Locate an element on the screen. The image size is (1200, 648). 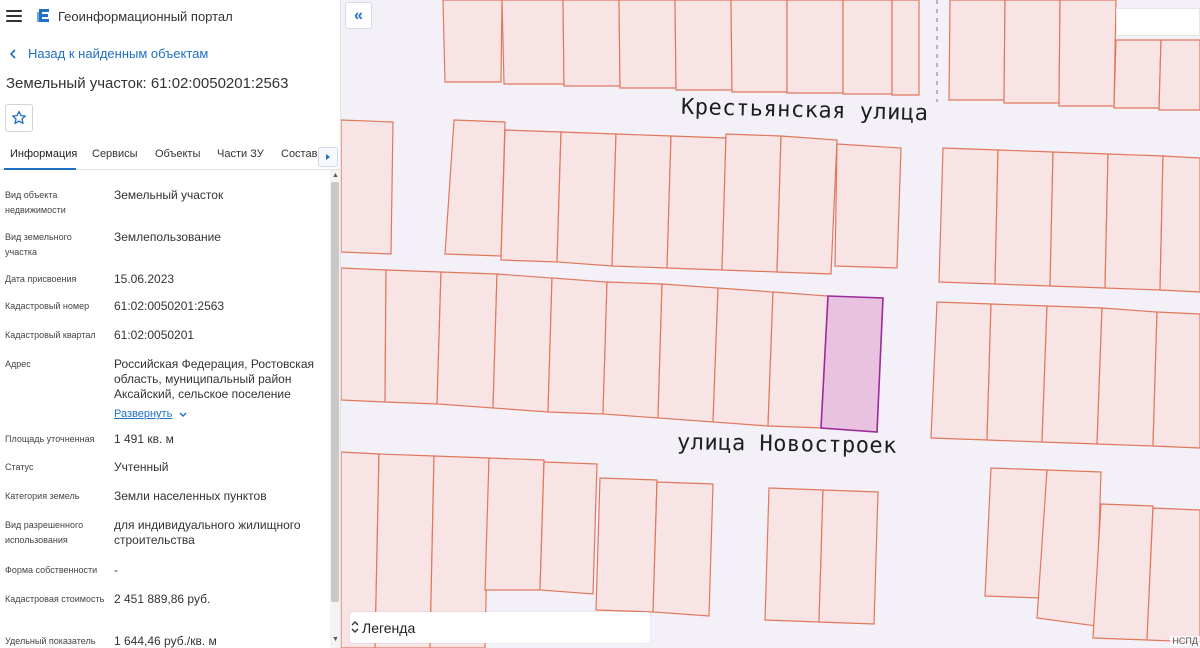
street-label: улица Новостроек is located at coordinates (787, 444).